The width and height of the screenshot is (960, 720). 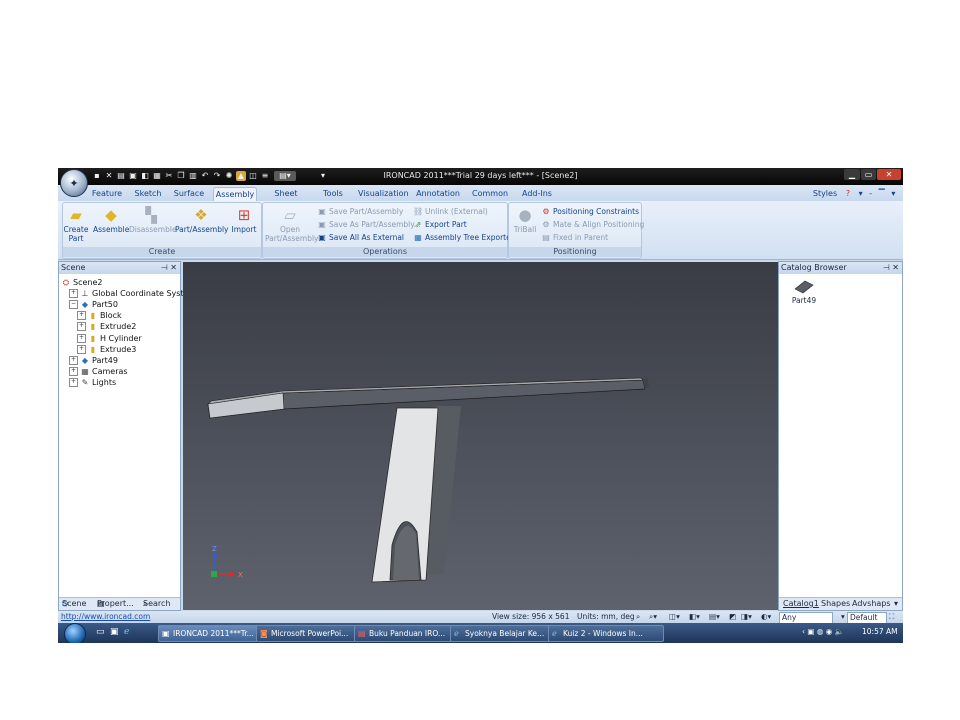 I want to click on axis-icon: ⊥, so click(x=85, y=294).